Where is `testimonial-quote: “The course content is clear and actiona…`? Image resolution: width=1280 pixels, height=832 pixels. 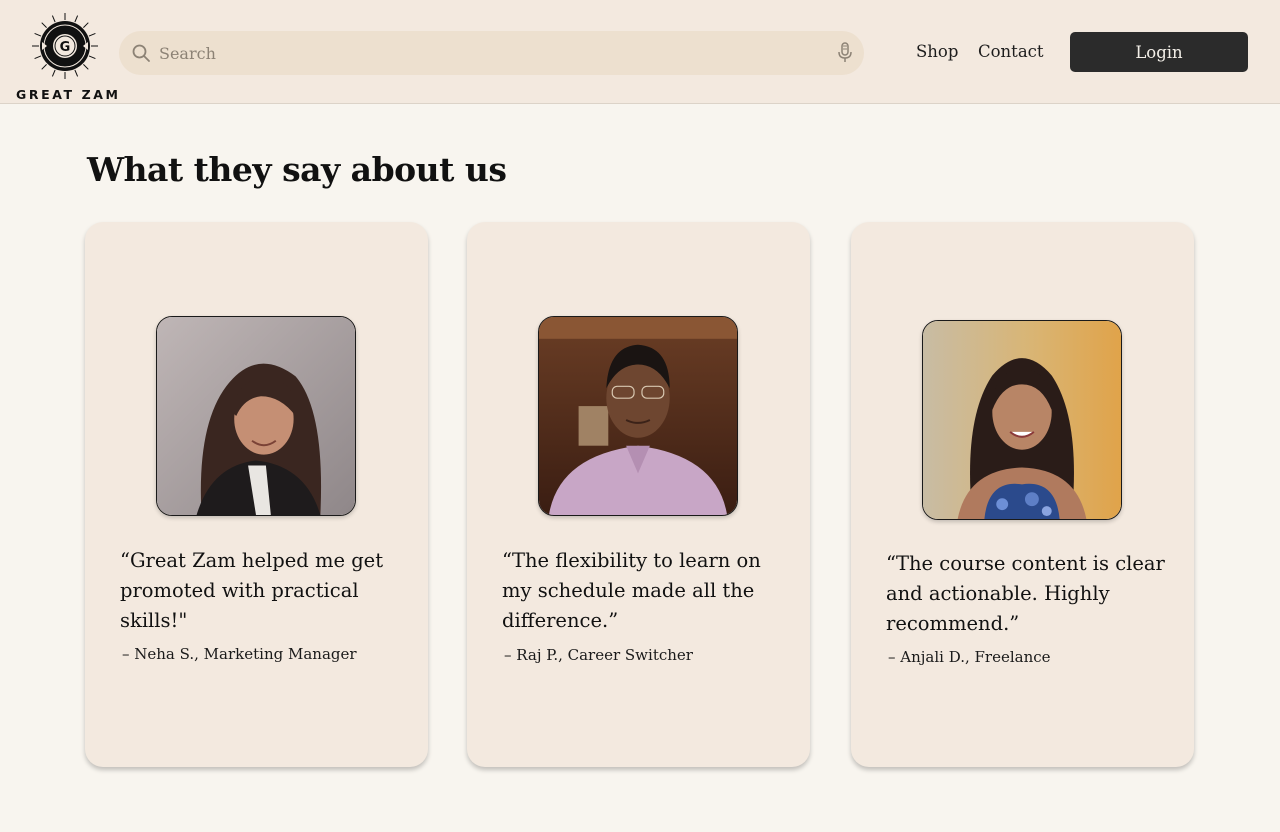
testimonial-quote: “The course content is clear and actiona… is located at coordinates (1025, 593).